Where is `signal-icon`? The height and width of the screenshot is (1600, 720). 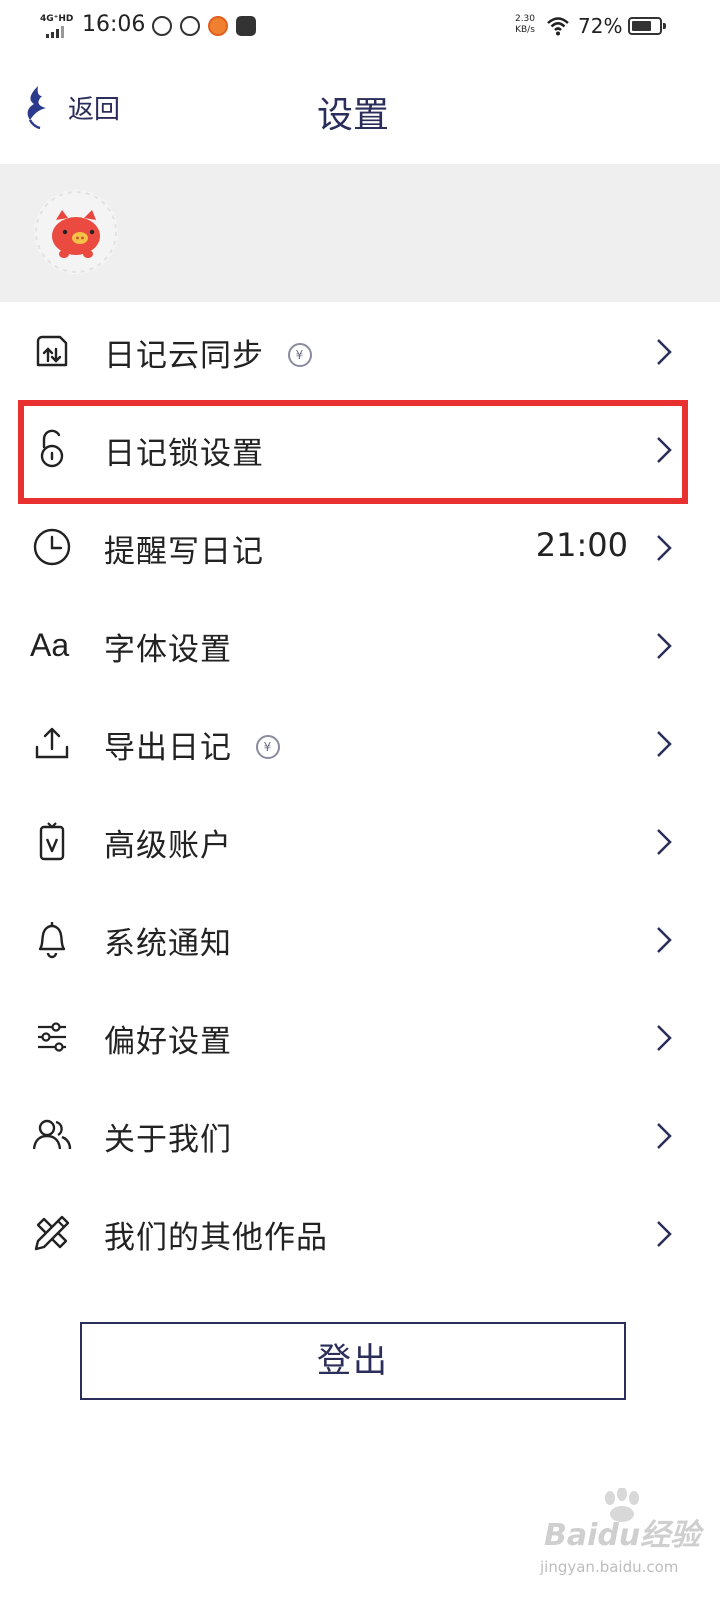
signal-icon is located at coordinates (55, 32).